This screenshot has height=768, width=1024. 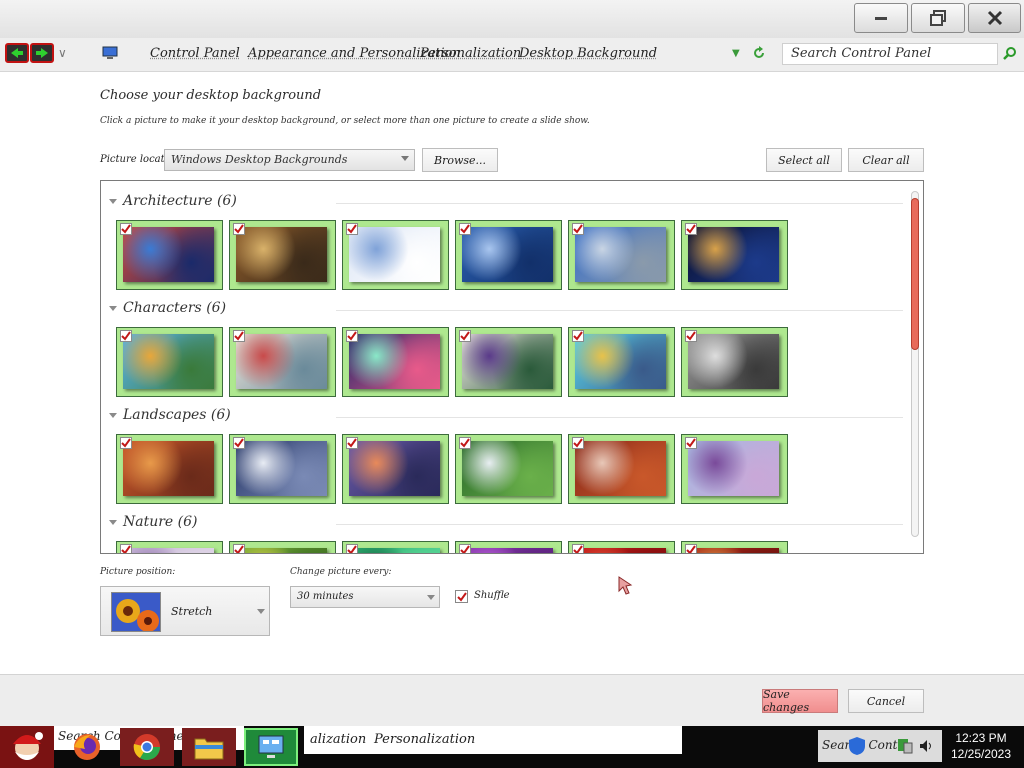 I want to click on taskbar-chrome, so click(x=147, y=747).